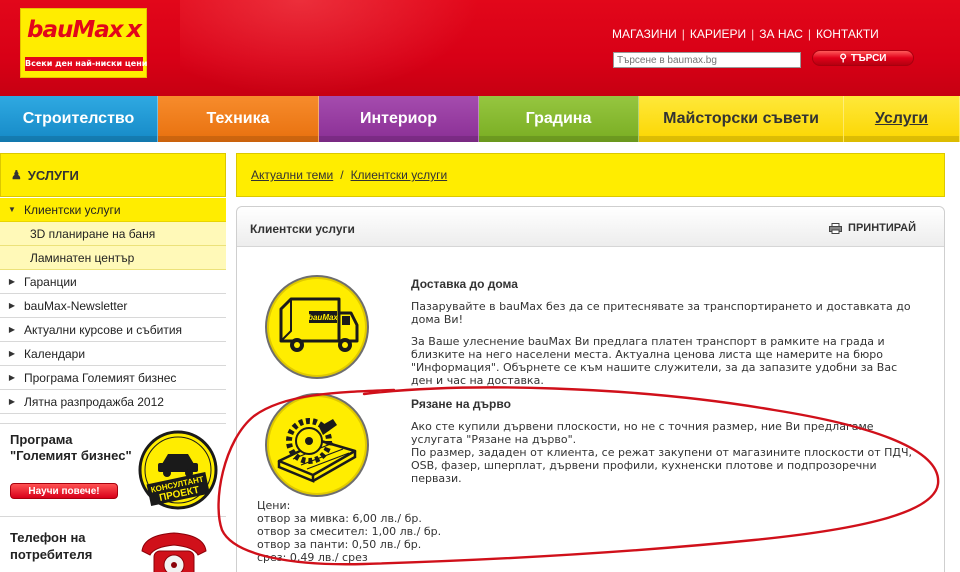  What do you see at coordinates (55, 353) in the screenshot?
I see `sidebar-item-label: Календари` at bounding box center [55, 353].